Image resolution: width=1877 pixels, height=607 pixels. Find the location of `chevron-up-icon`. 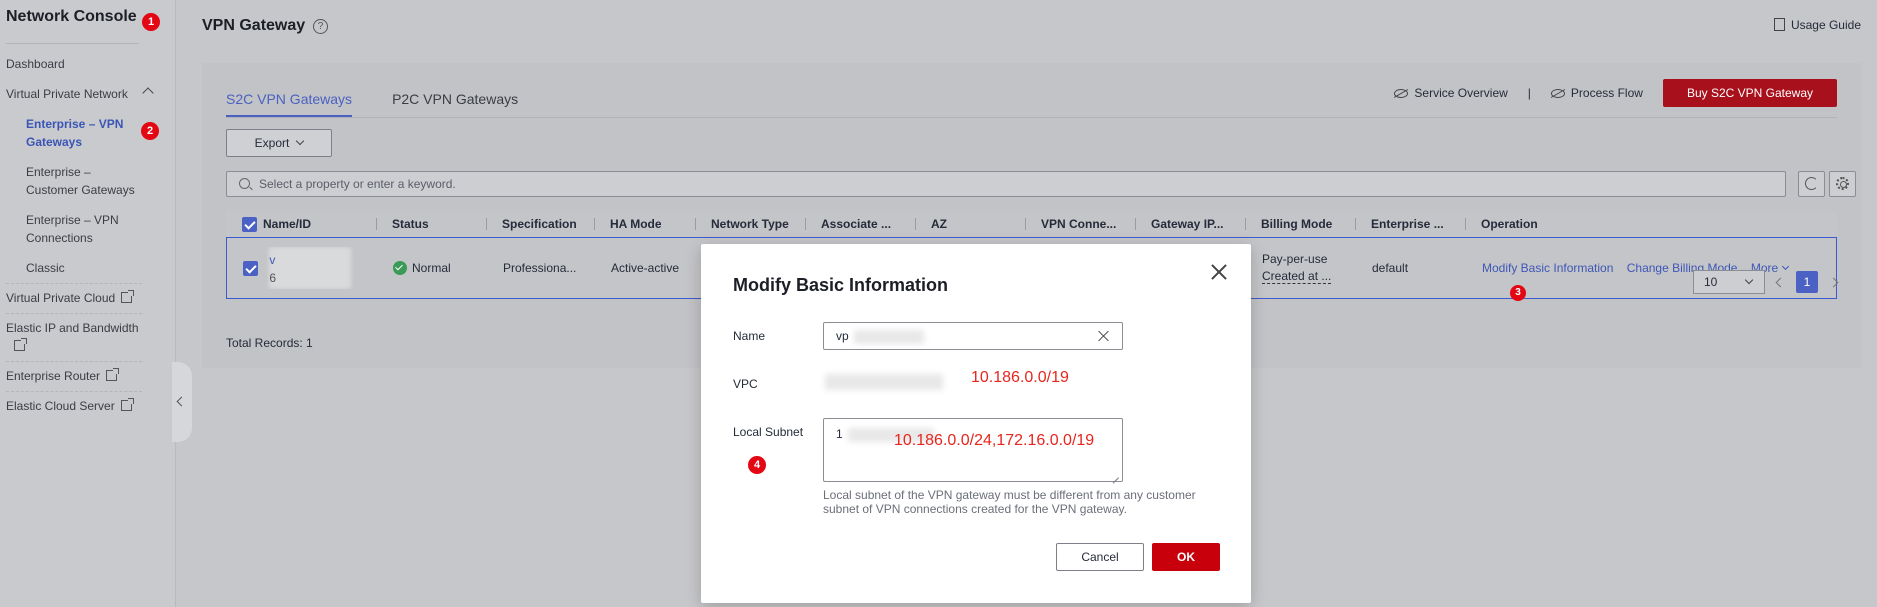

chevron-up-icon is located at coordinates (148, 93).